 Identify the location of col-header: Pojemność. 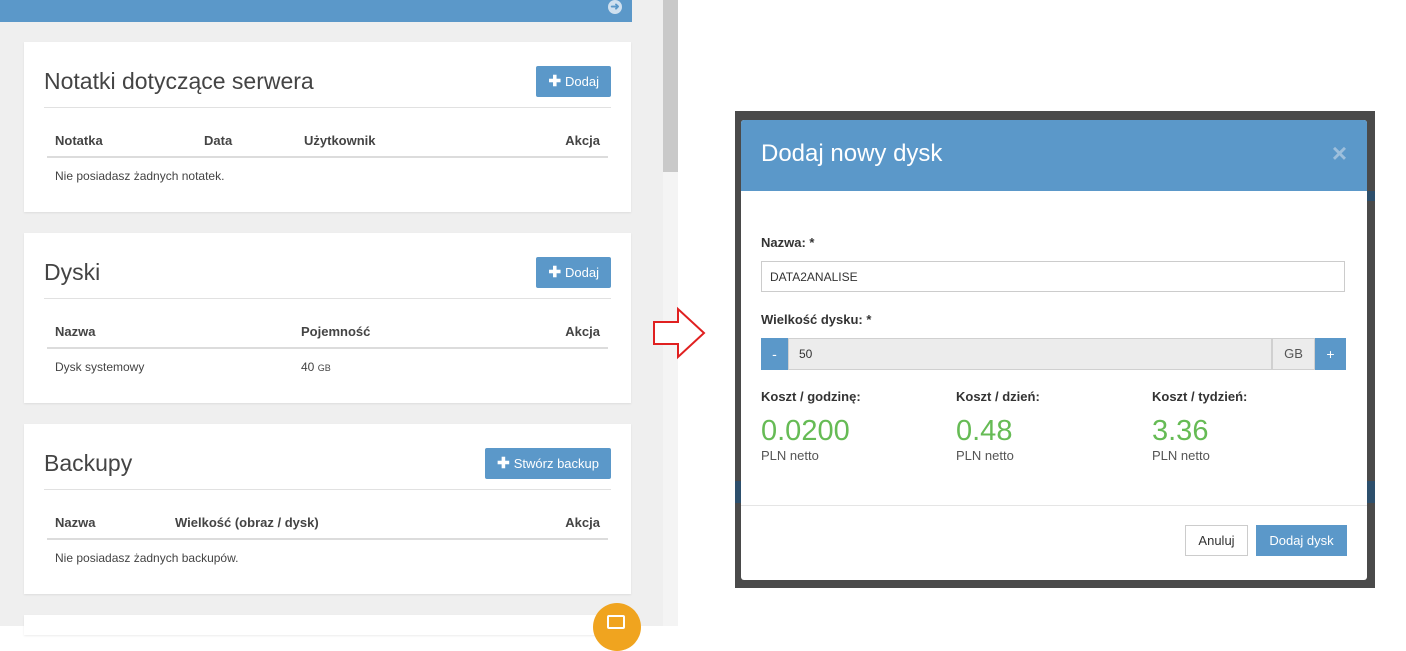
(336, 331).